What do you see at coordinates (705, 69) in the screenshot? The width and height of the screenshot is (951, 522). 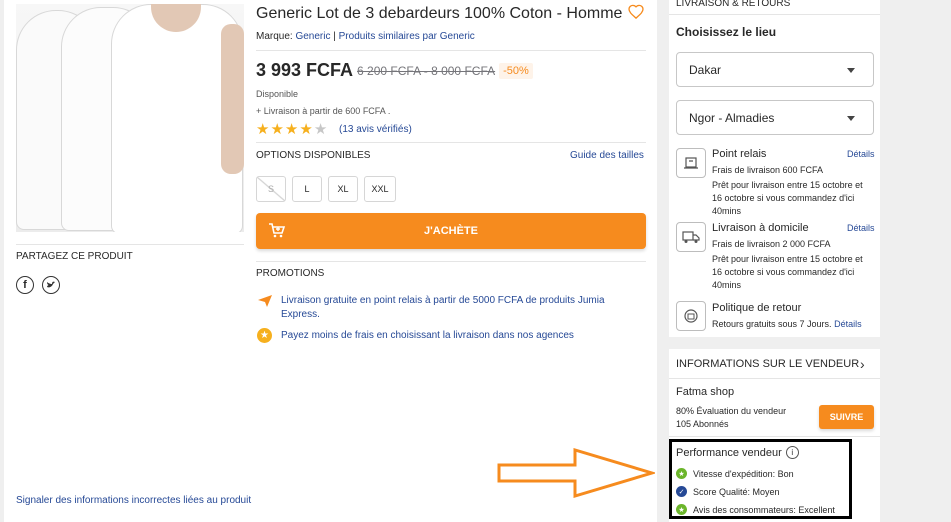 I see `city-value: Dakar` at bounding box center [705, 69].